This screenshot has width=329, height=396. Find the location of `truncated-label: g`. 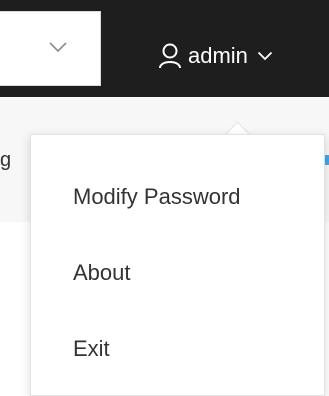

truncated-label: g is located at coordinates (6, 160).